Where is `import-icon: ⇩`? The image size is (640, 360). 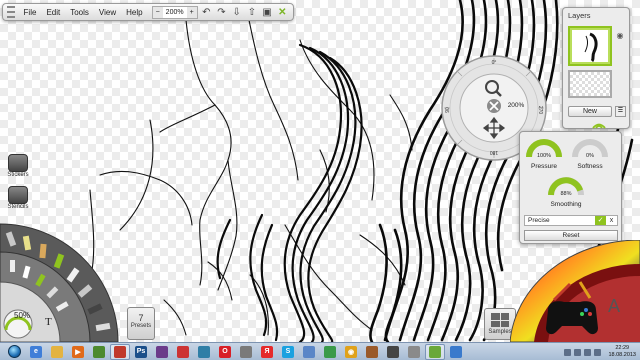
import-icon: ⇩ is located at coordinates (236, 12).